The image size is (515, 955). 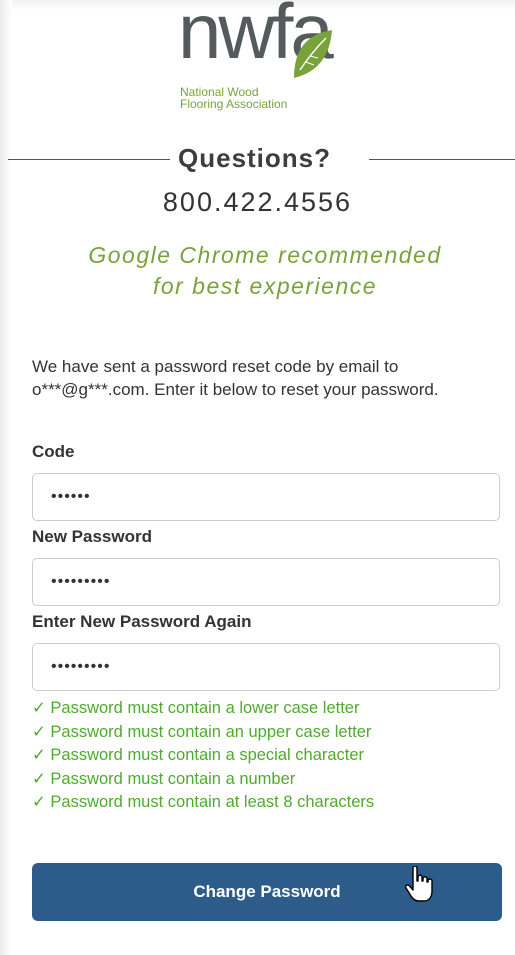 I want to click on nwfa-logo: nwfa National Wood Flooring Association, so click(x=263, y=59).